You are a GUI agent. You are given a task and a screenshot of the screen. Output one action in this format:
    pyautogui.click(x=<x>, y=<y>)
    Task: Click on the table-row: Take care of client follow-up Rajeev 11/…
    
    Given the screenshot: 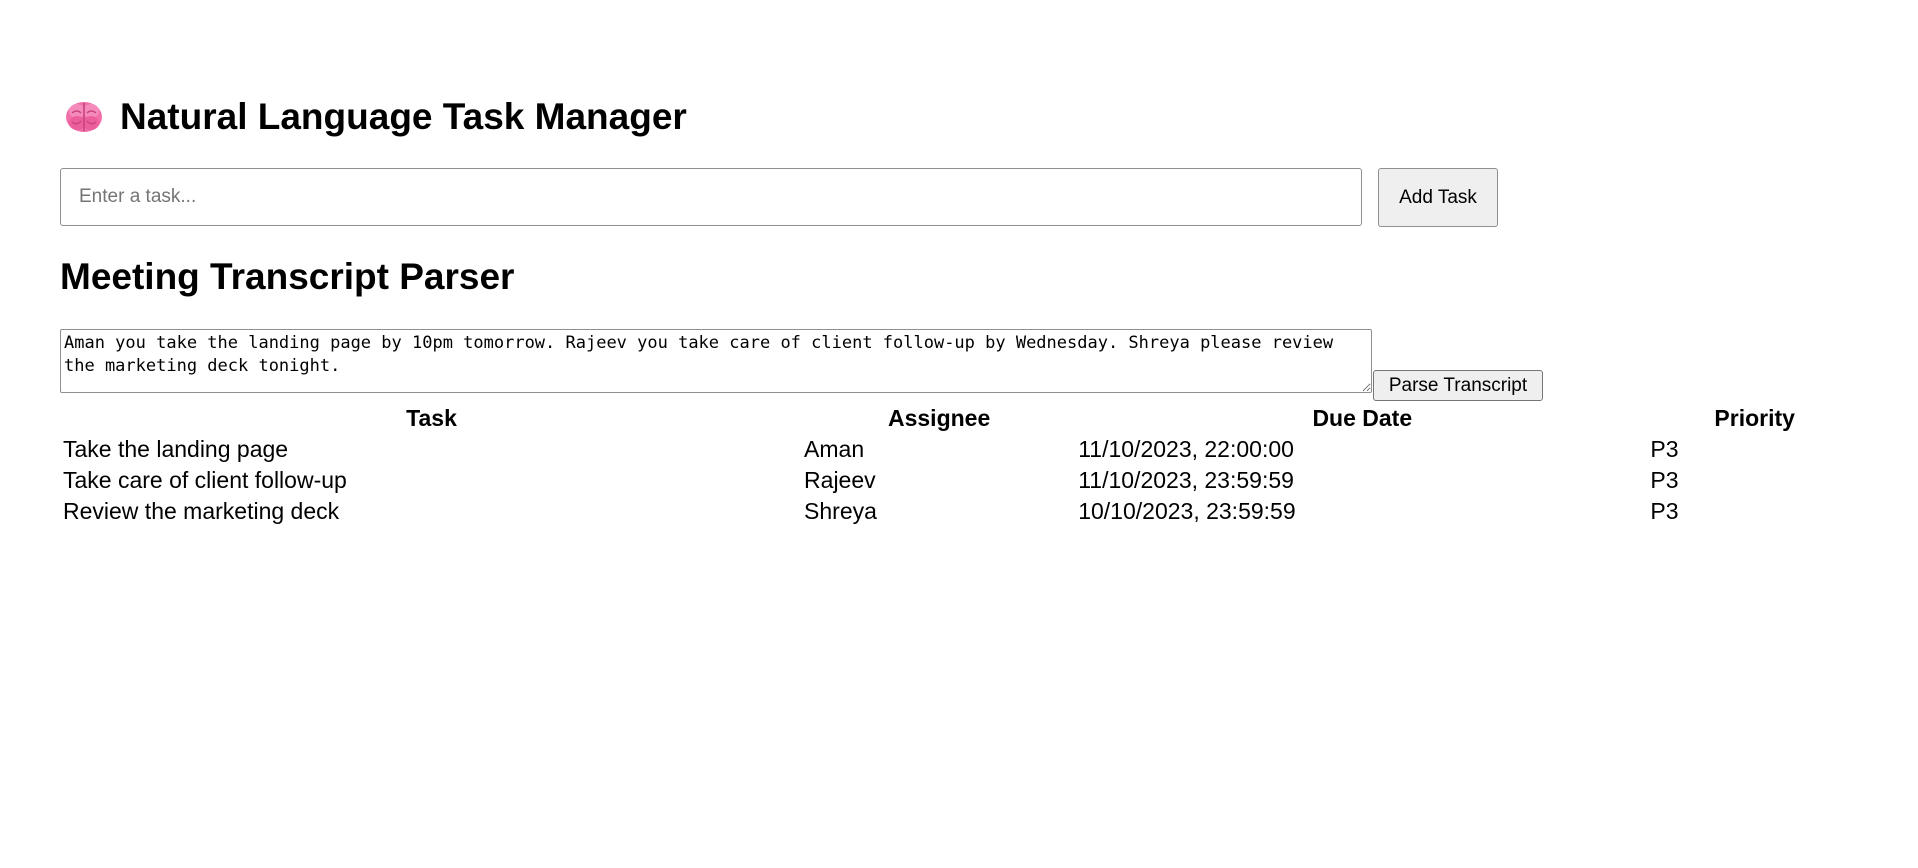 What is the action you would take?
    pyautogui.click(x=961, y=480)
    